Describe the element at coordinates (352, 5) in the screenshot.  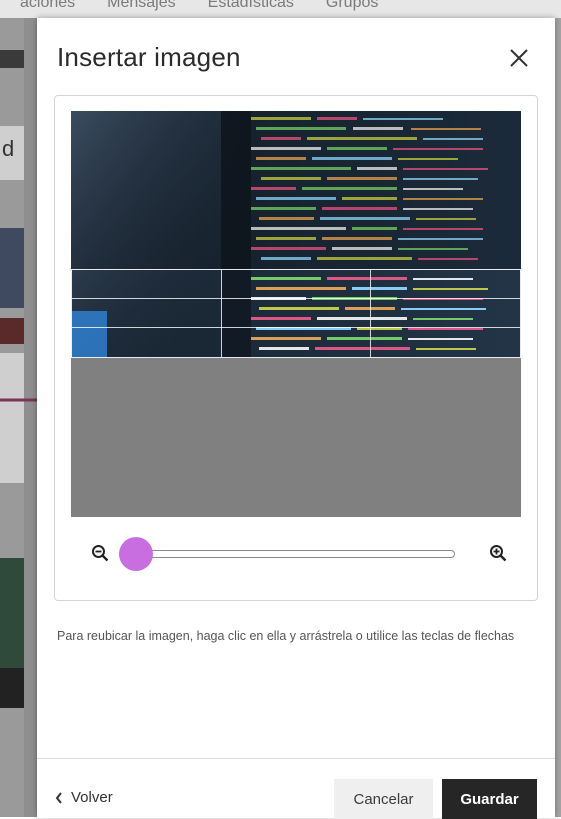
I see `background-nav-item: Grupos` at that location.